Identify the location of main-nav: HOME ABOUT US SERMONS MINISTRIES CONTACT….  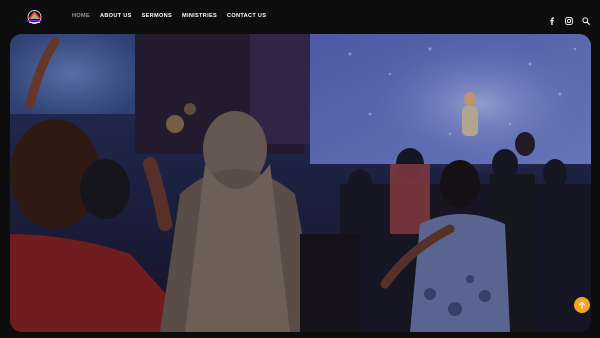
(174, 16).